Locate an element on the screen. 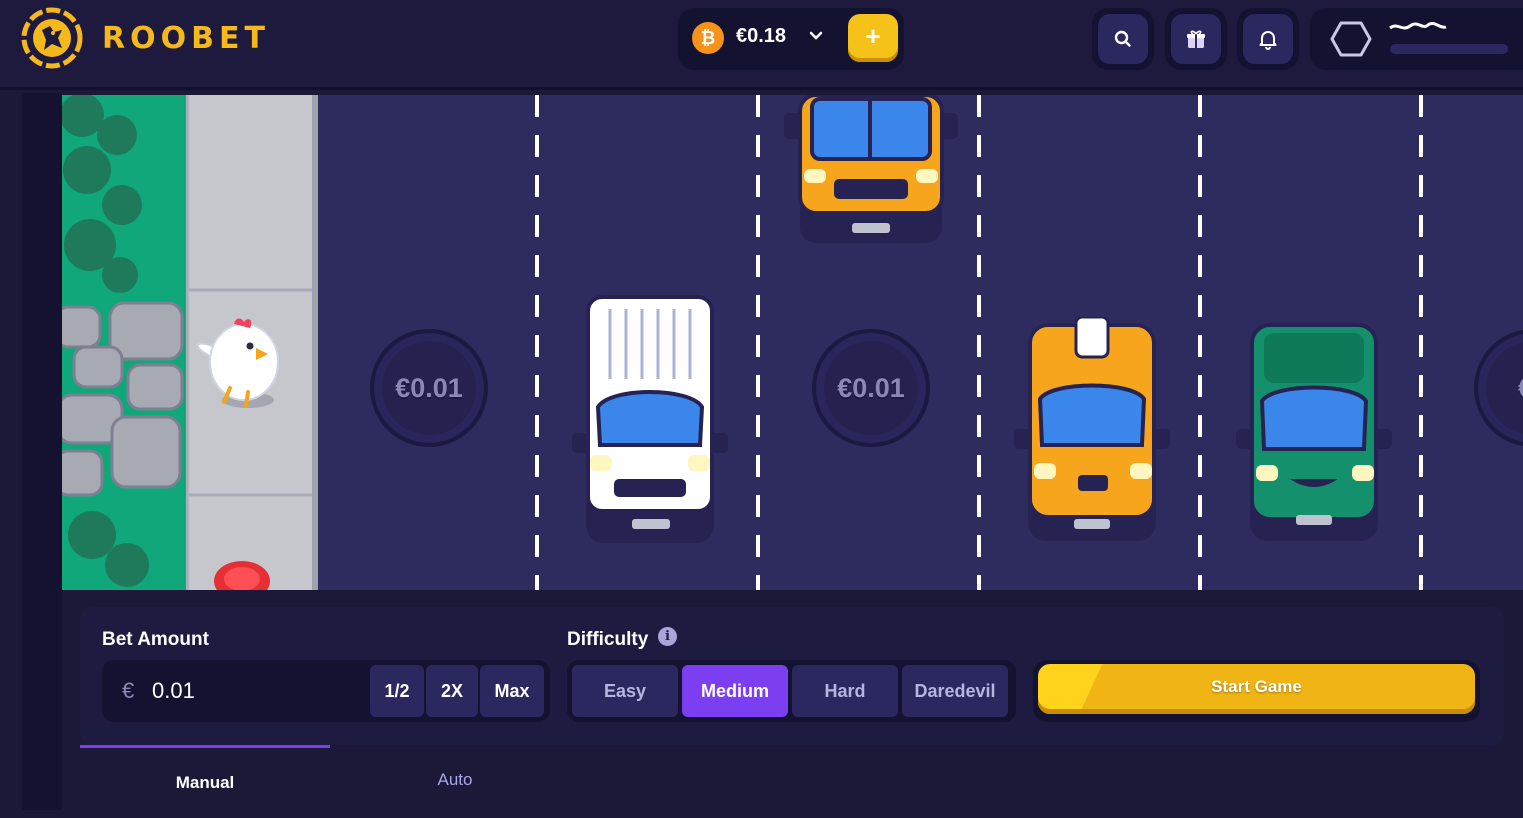 Image resolution: width=1523 pixels, height=818 pixels. bell-icon is located at coordinates (1268, 40).